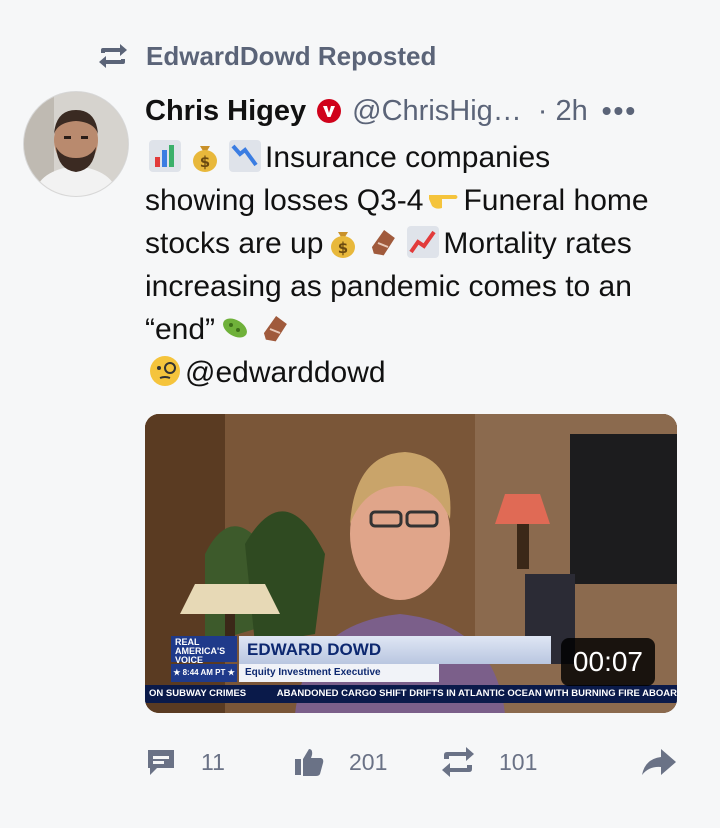 The width and height of the screenshot is (720, 828). What do you see at coordinates (329, 111) in the screenshot?
I see `verified-badge-icon` at bounding box center [329, 111].